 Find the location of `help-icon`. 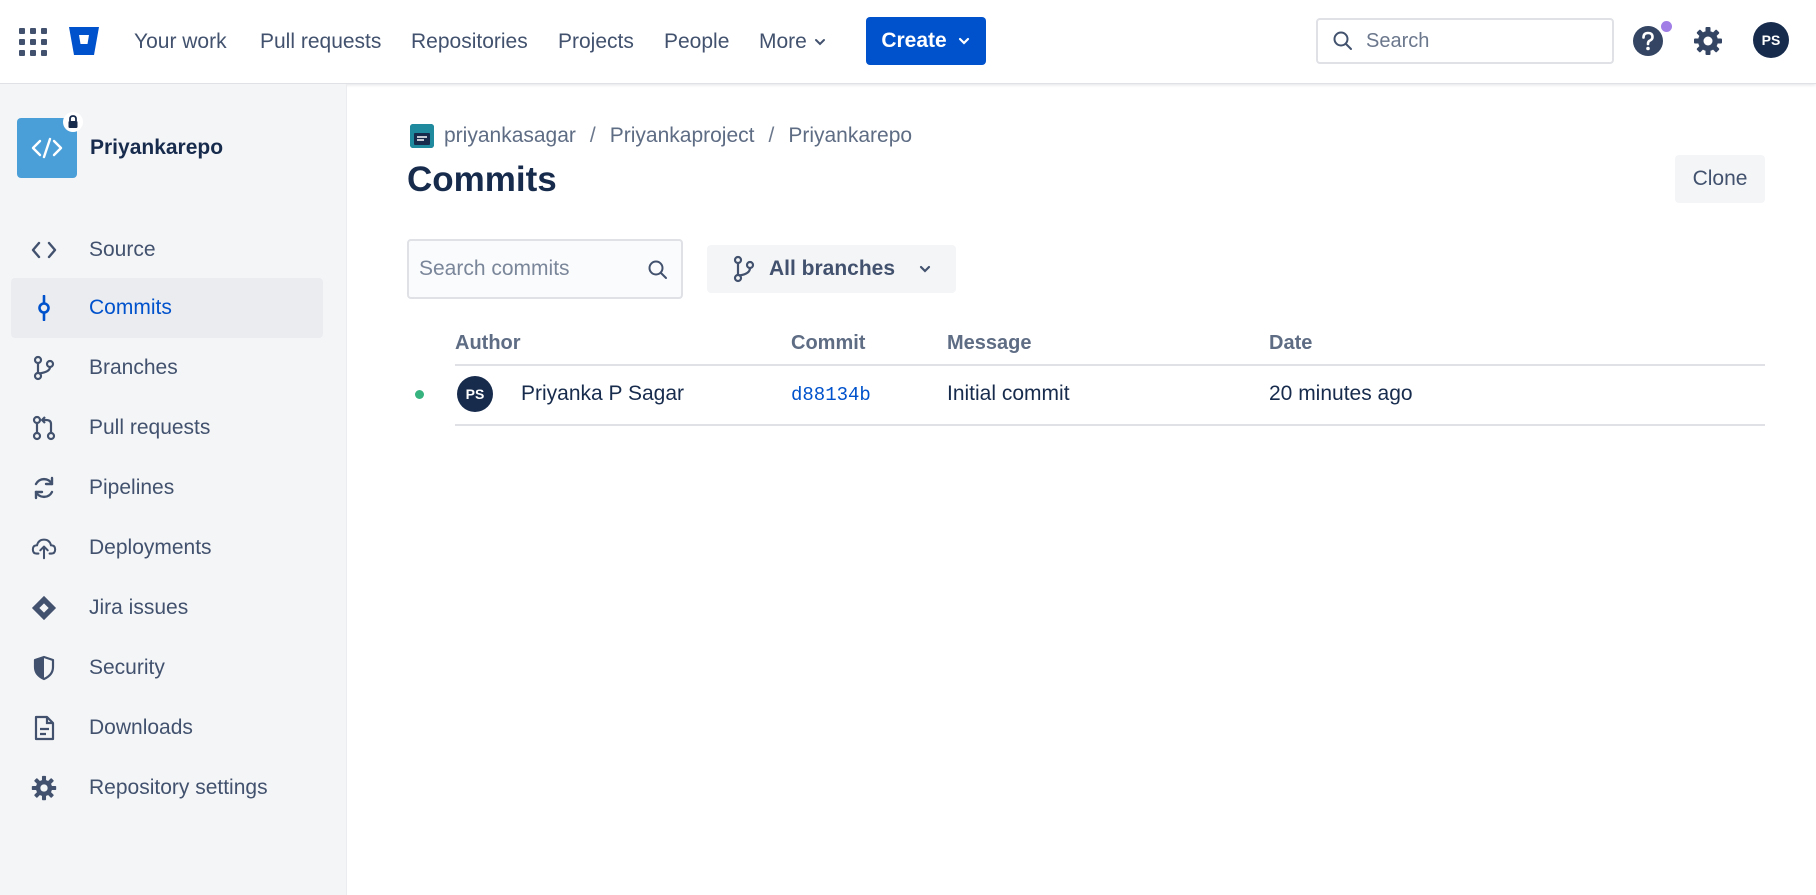

help-icon is located at coordinates (1648, 41).